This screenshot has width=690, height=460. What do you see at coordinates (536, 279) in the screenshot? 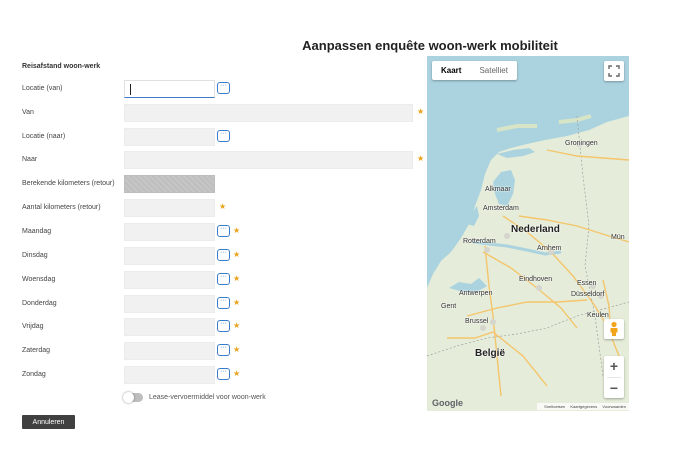
I see `map-label-eindhoven: Eindhoven` at bounding box center [536, 279].